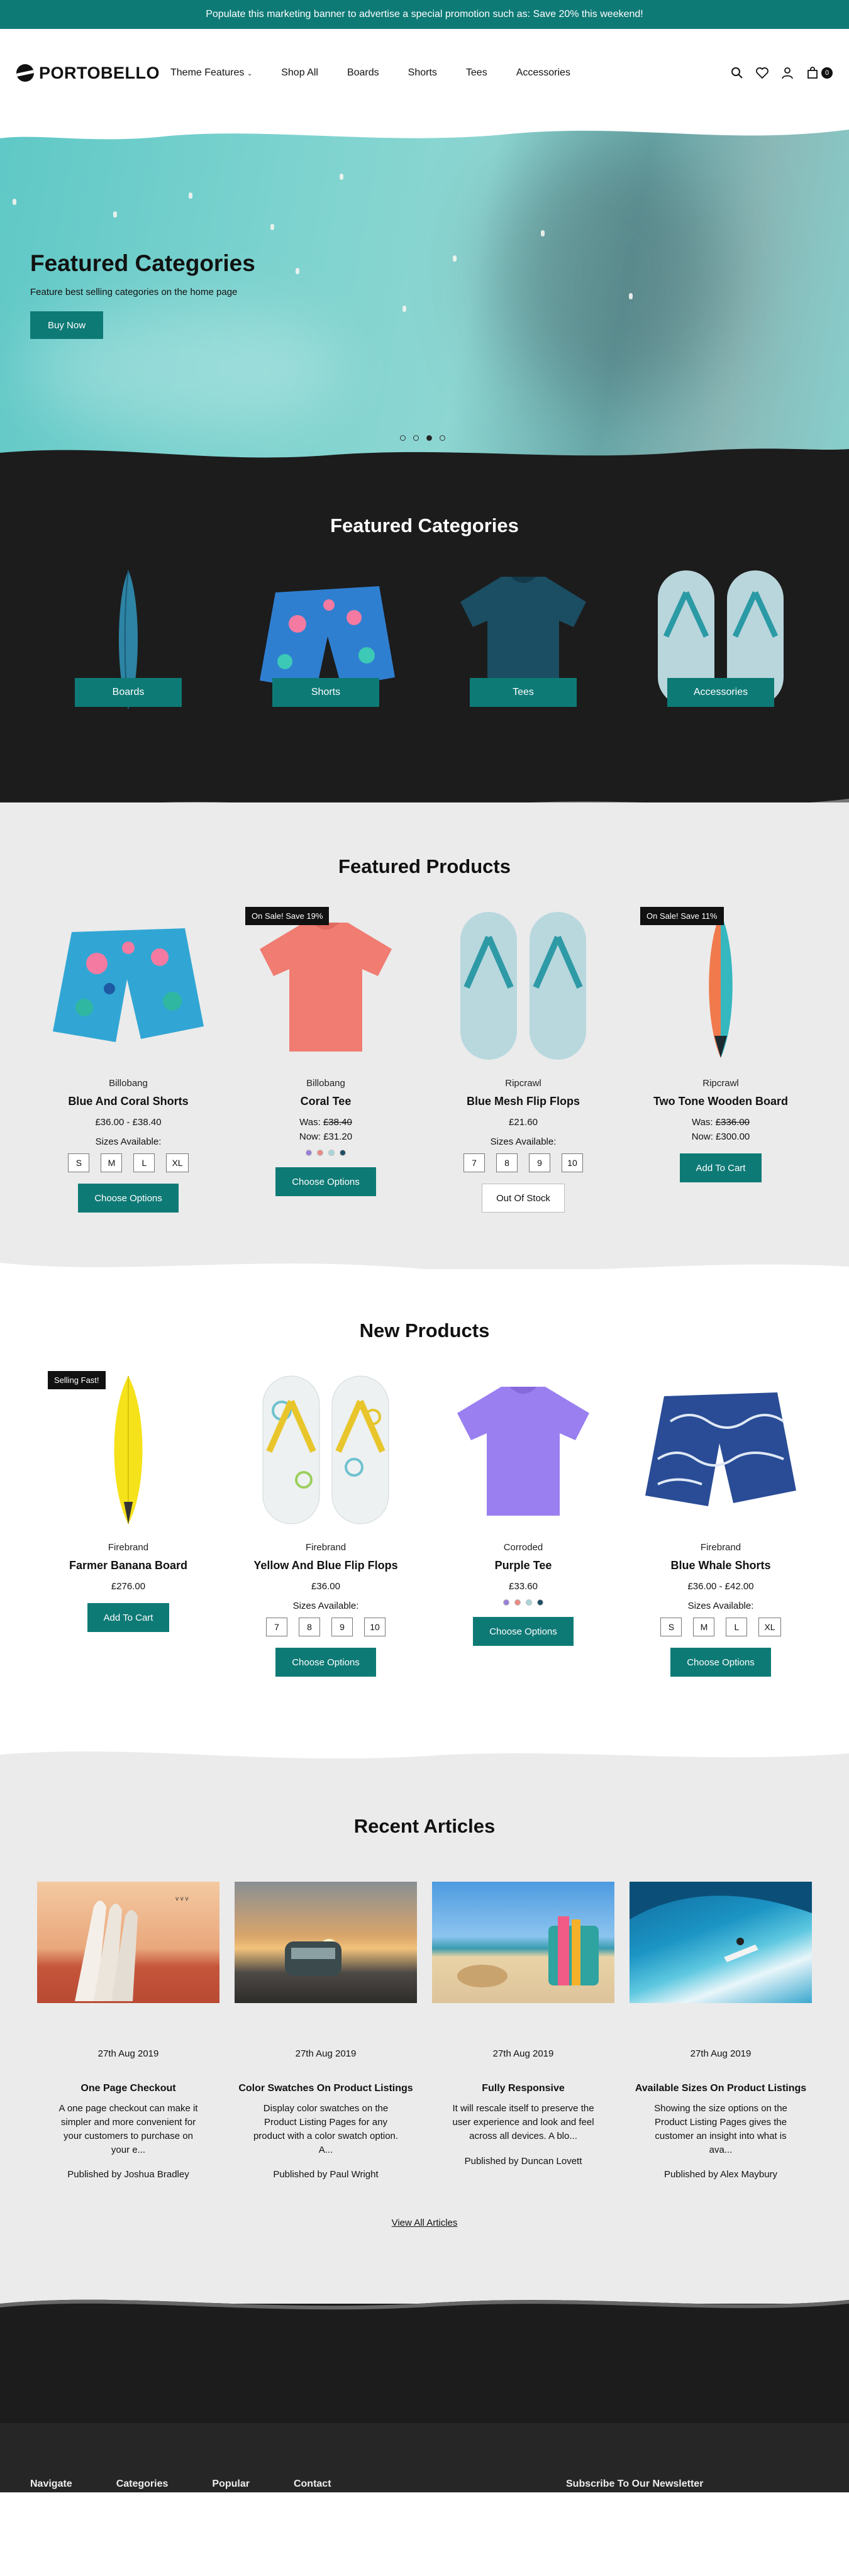  I want to click on nav-accessories: Accessories, so click(543, 73).